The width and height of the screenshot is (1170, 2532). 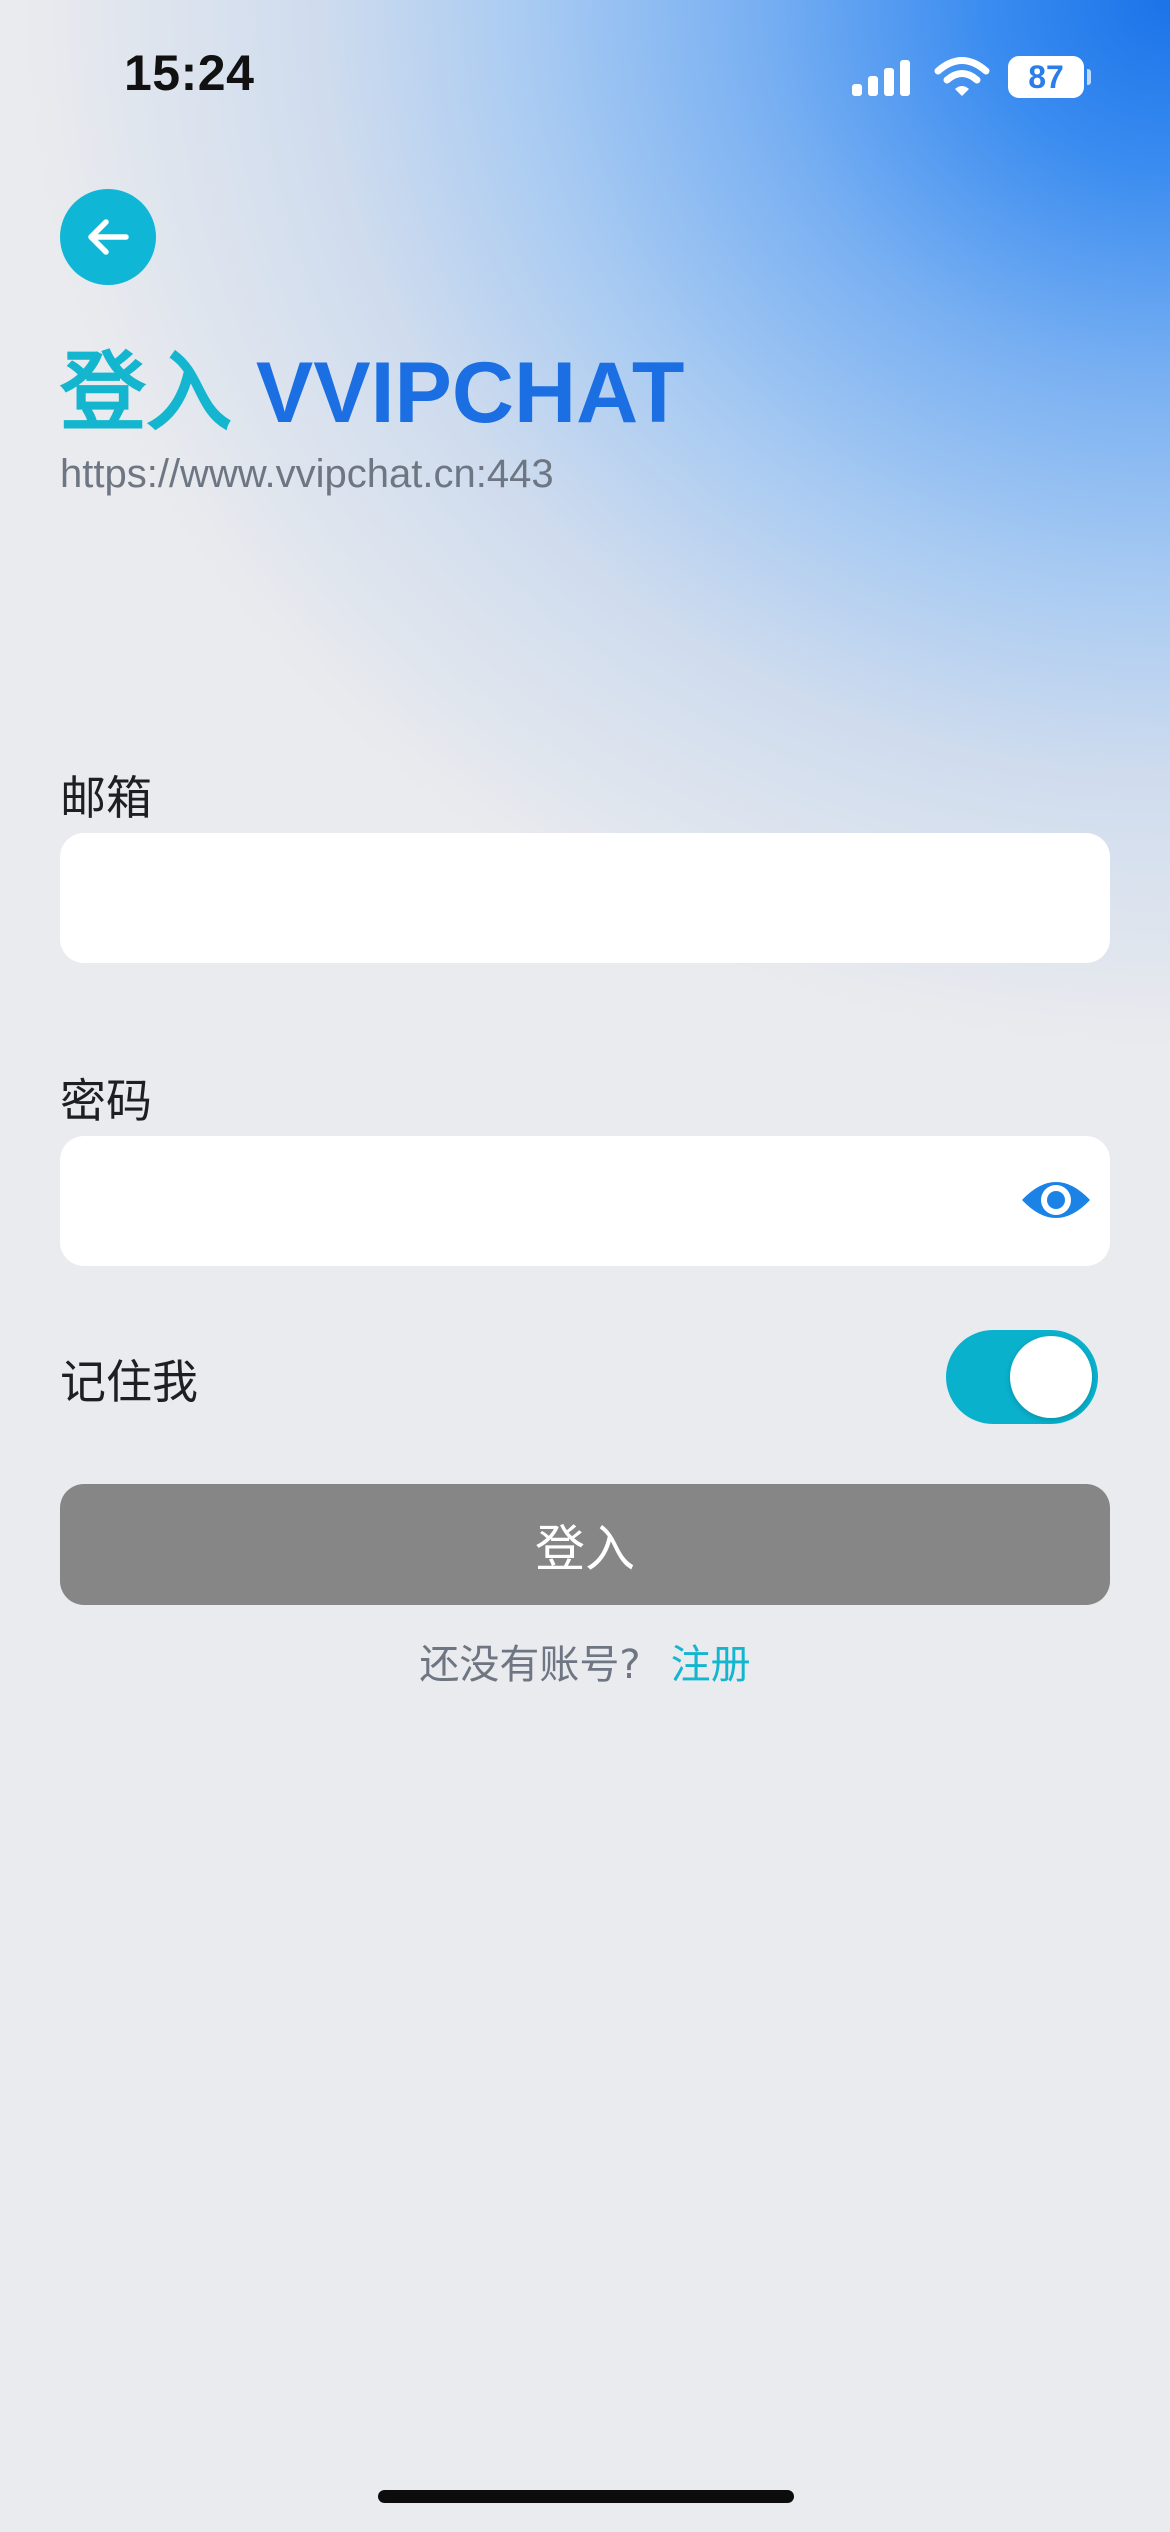 What do you see at coordinates (1051, 1377) in the screenshot?
I see `toggle-knob` at bounding box center [1051, 1377].